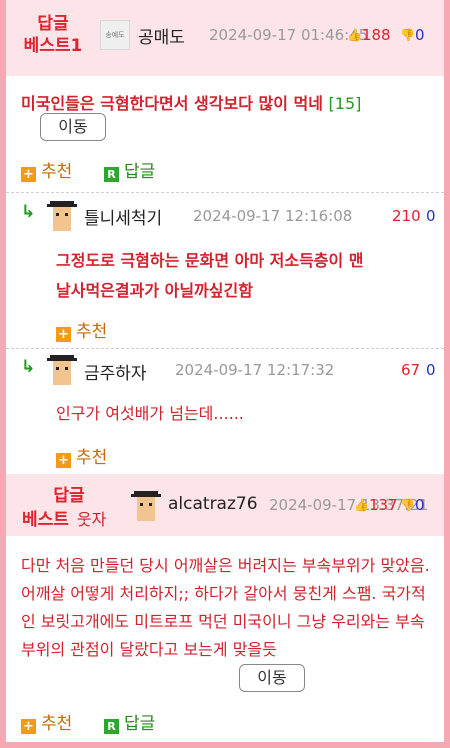 The image size is (450, 748). What do you see at coordinates (115, 371) in the screenshot?
I see `nickname: 금주하자` at bounding box center [115, 371].